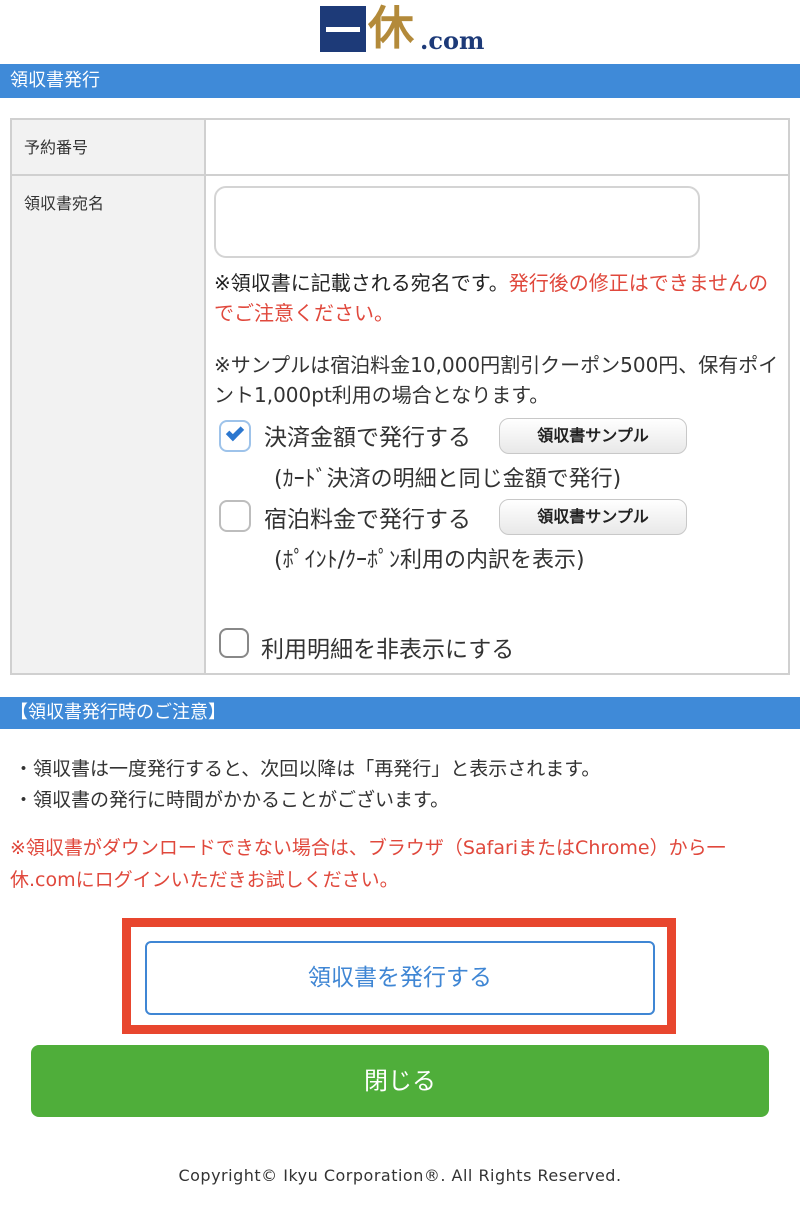 Image resolution: width=800 pixels, height=1213 pixels. Describe the element at coordinates (429, 560) in the screenshot. I see `option-room-charge-description: (ﾎﾟｲﾝﾄ/ｸｰﾎﾟﾝ利用の内訳を表示)` at that location.